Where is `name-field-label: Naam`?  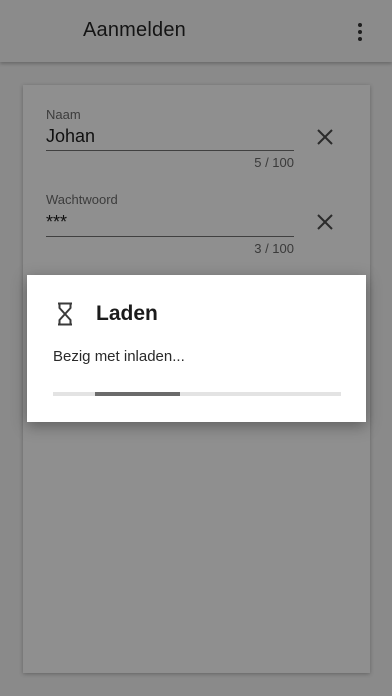 name-field-label: Naam is located at coordinates (63, 114).